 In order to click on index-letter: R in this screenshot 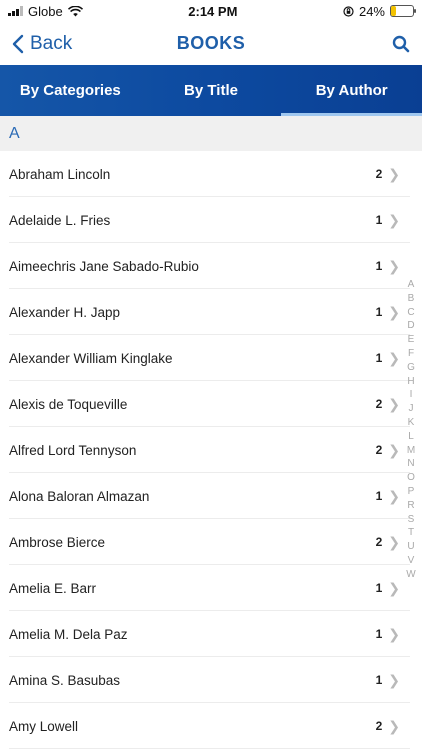, I will do `click(410, 506)`.